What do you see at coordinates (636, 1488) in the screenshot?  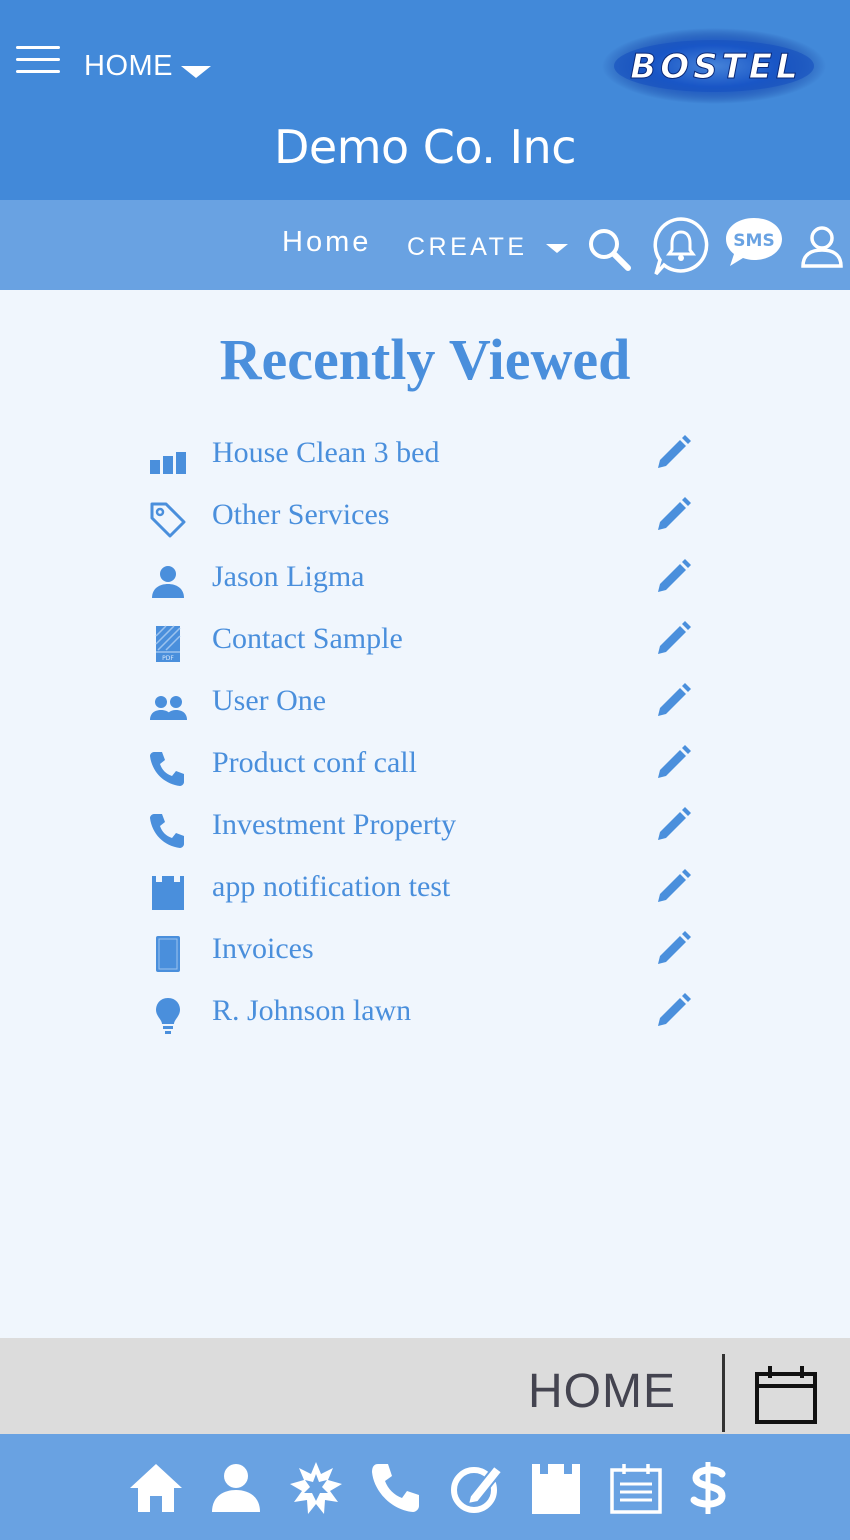 I see `notepad-icon` at bounding box center [636, 1488].